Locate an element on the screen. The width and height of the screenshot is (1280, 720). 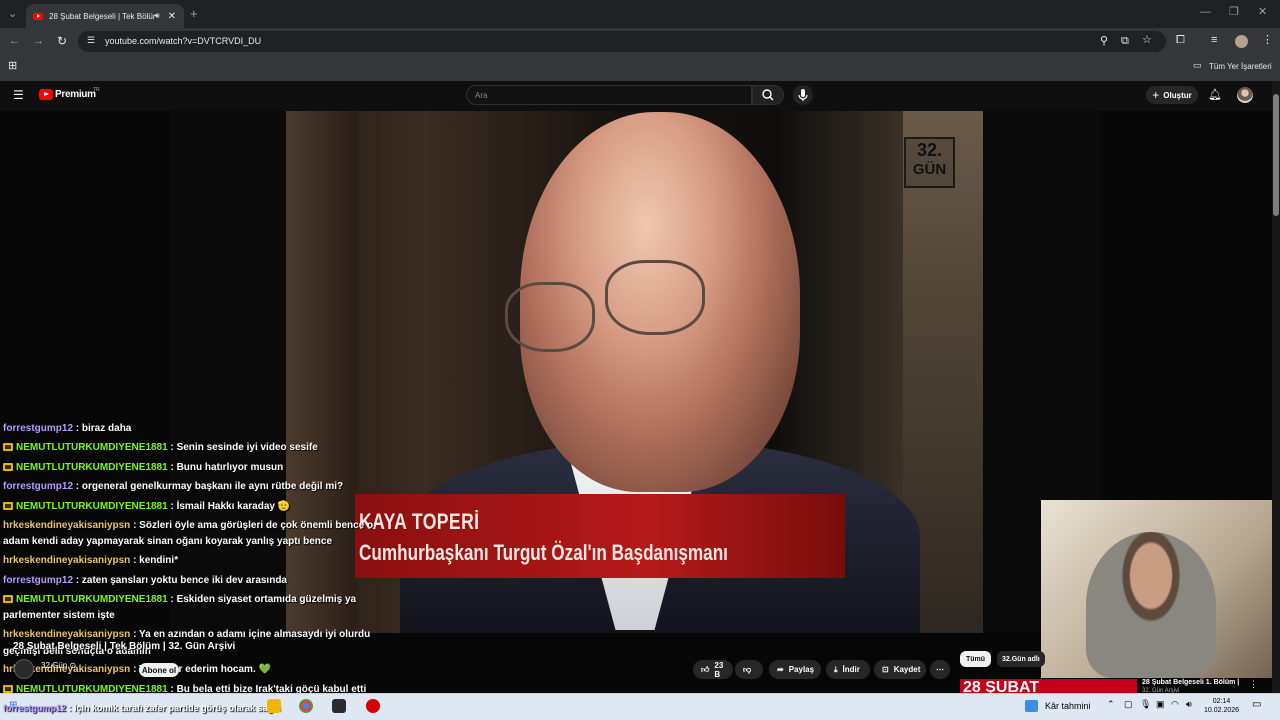
download-button: ⤓ İndir is located at coordinates (848, 669).